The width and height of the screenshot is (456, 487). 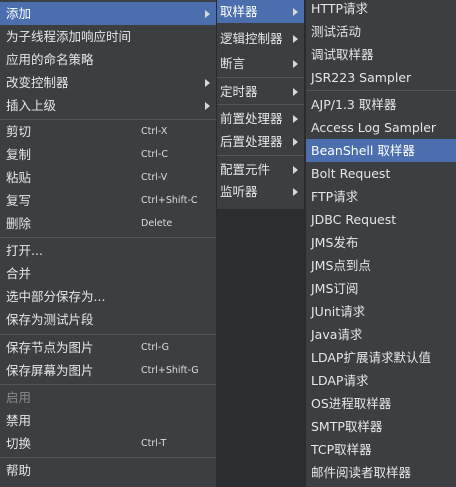 I want to click on menu-item-naming-policy: 应用的命名策略, so click(x=108, y=59).